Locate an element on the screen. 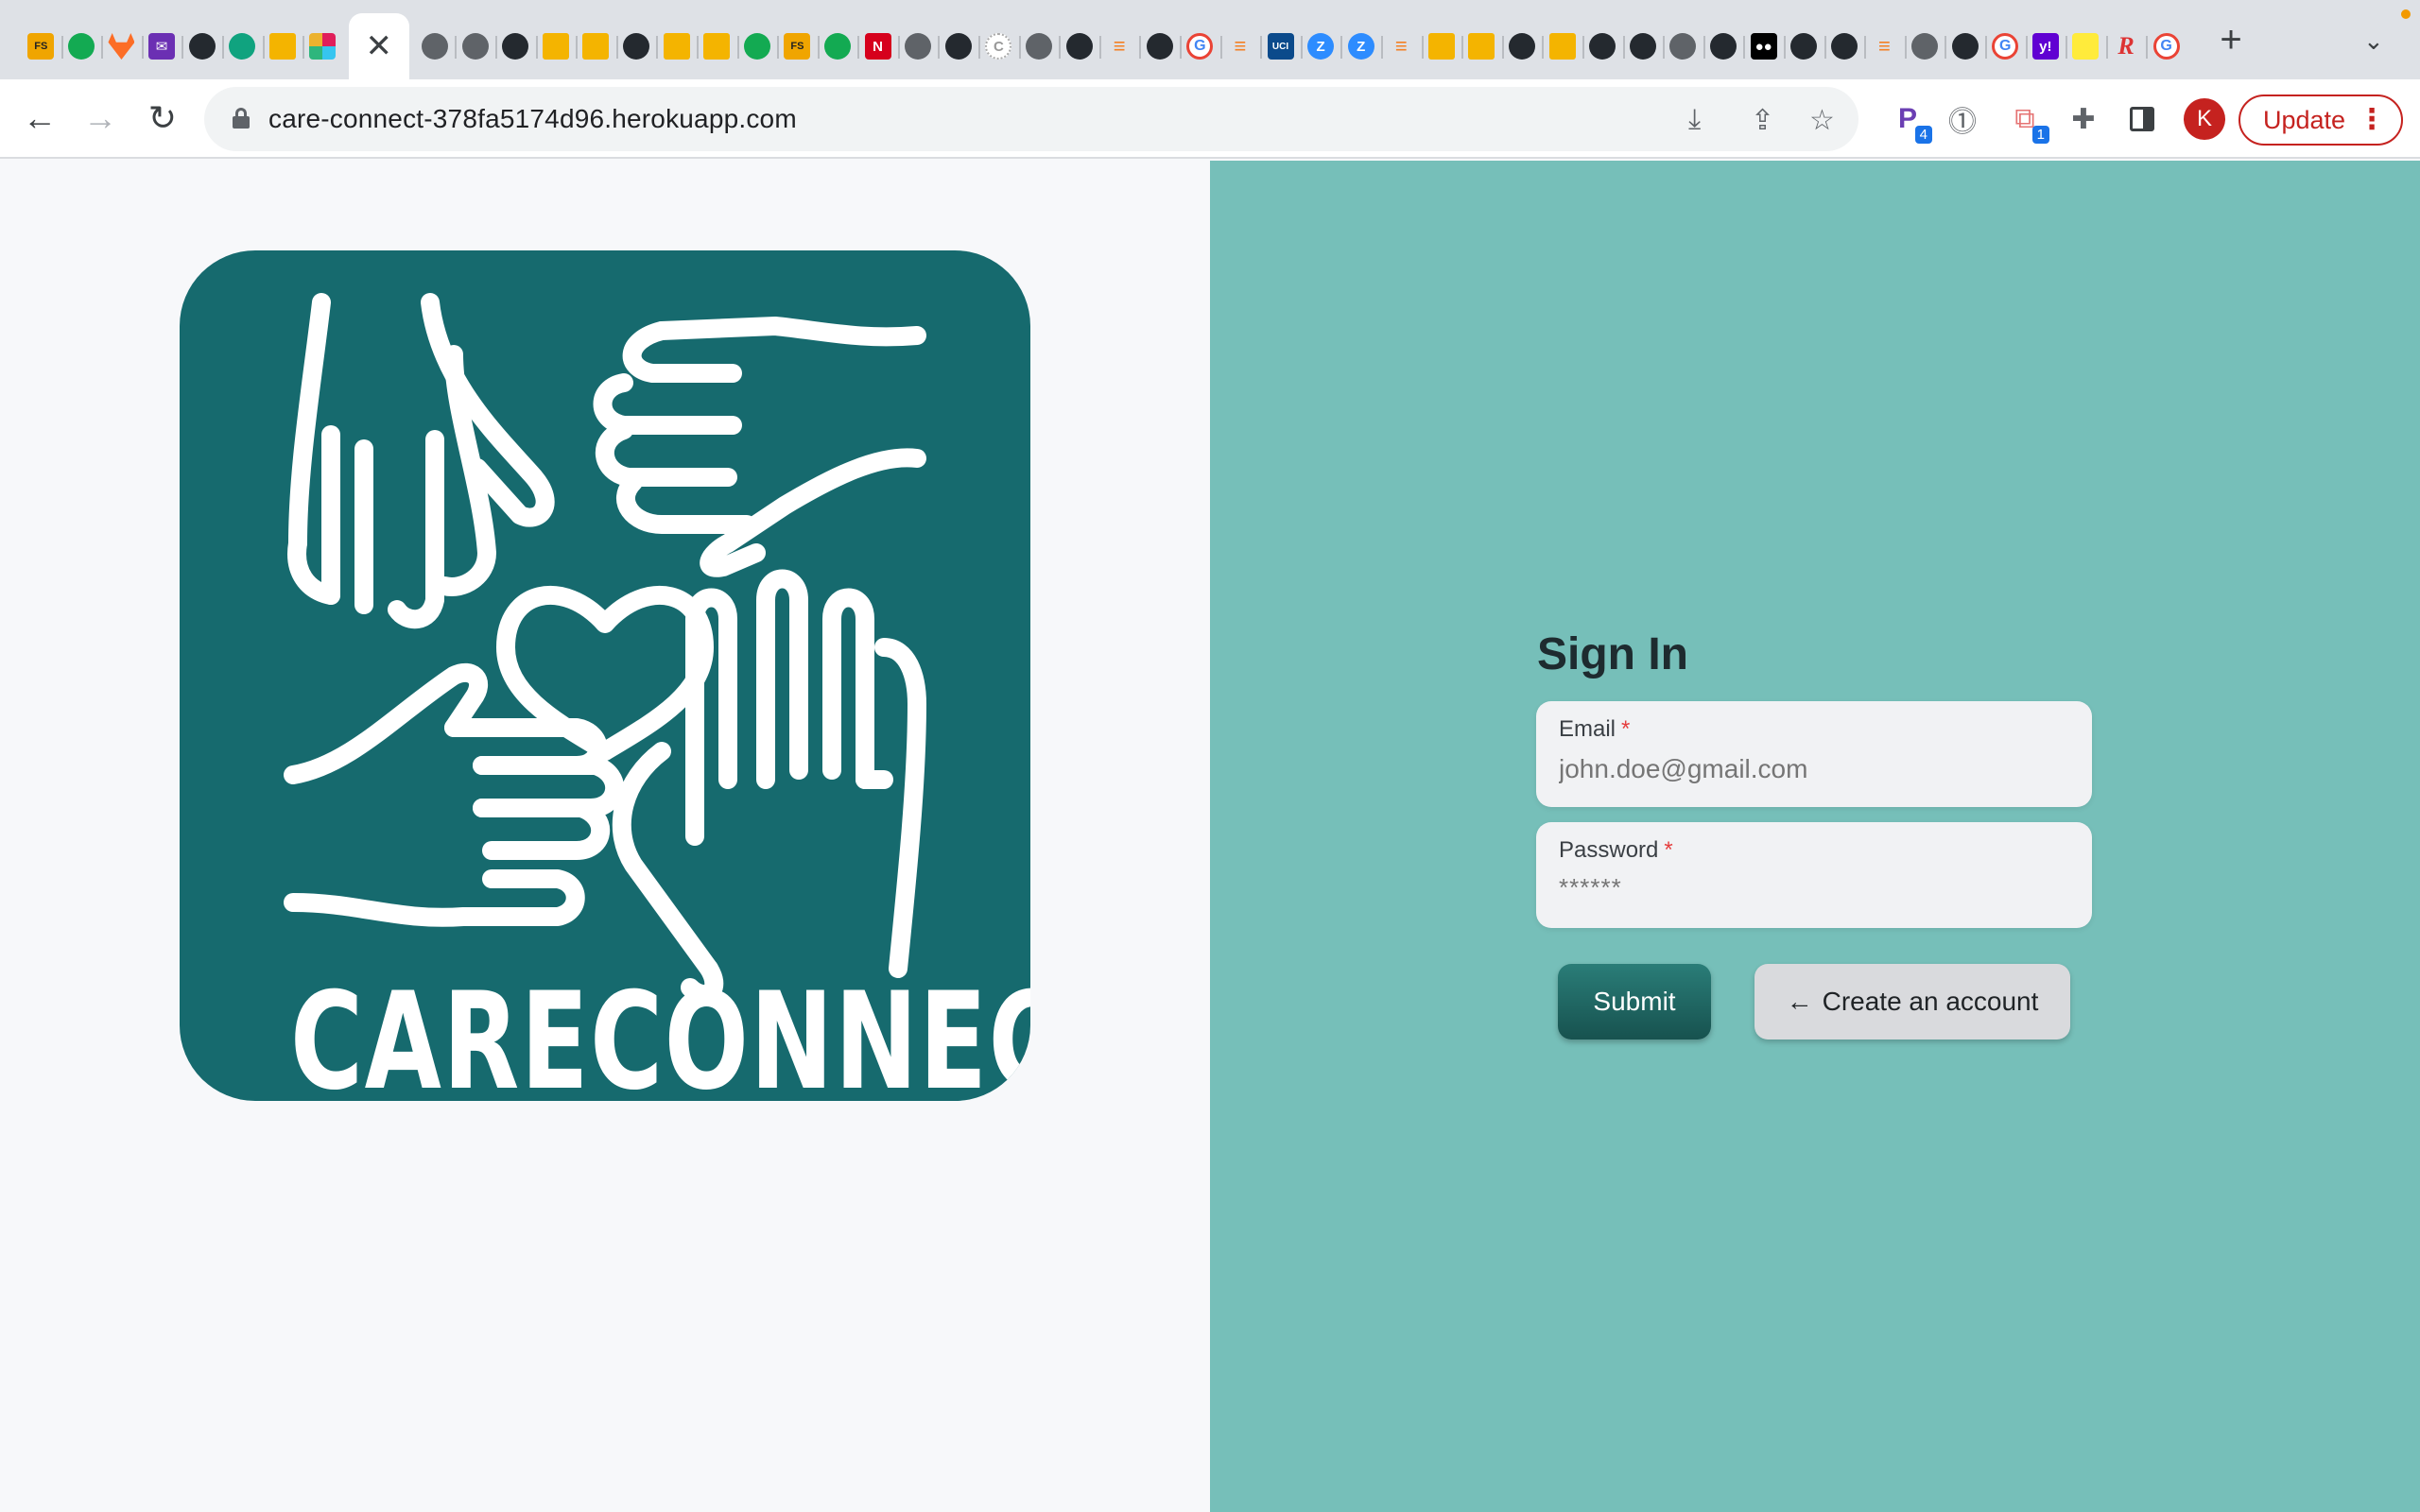  tab-active: ✕ is located at coordinates (378, 46).